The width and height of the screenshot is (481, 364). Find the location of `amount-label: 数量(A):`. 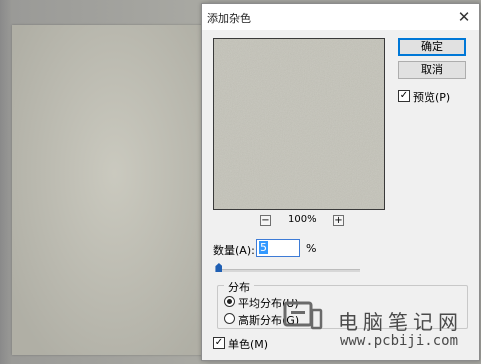

amount-label: 数量(A): is located at coordinates (234, 250).